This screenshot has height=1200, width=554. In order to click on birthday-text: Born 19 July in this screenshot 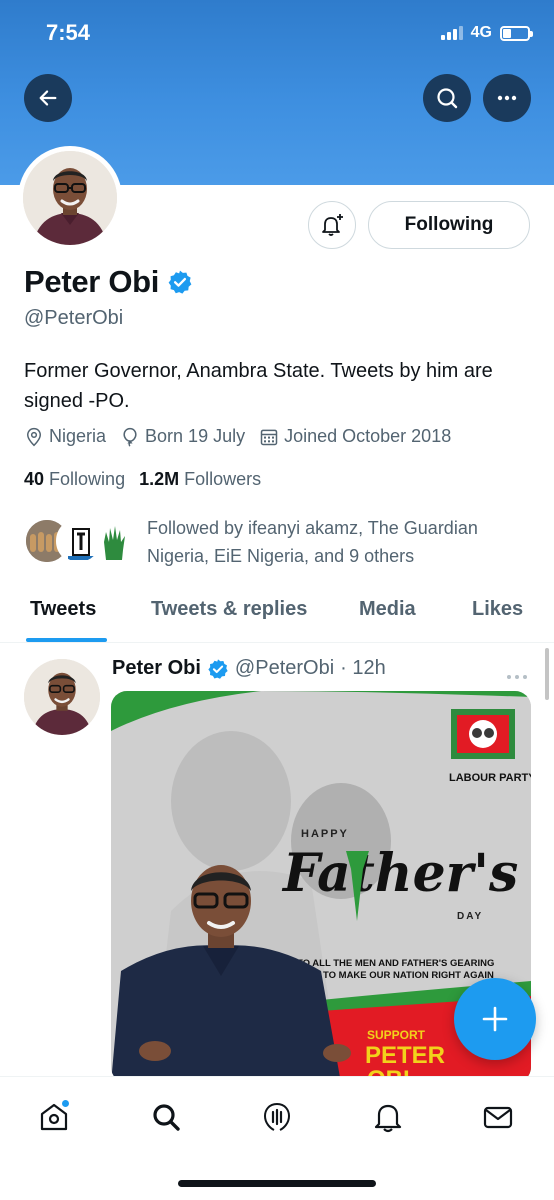, I will do `click(195, 436)`.